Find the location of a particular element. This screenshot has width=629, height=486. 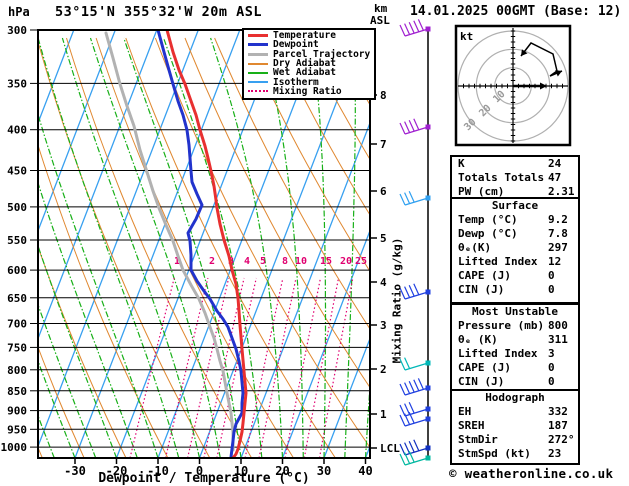

dewpoint-curve is located at coordinates (200, 244).